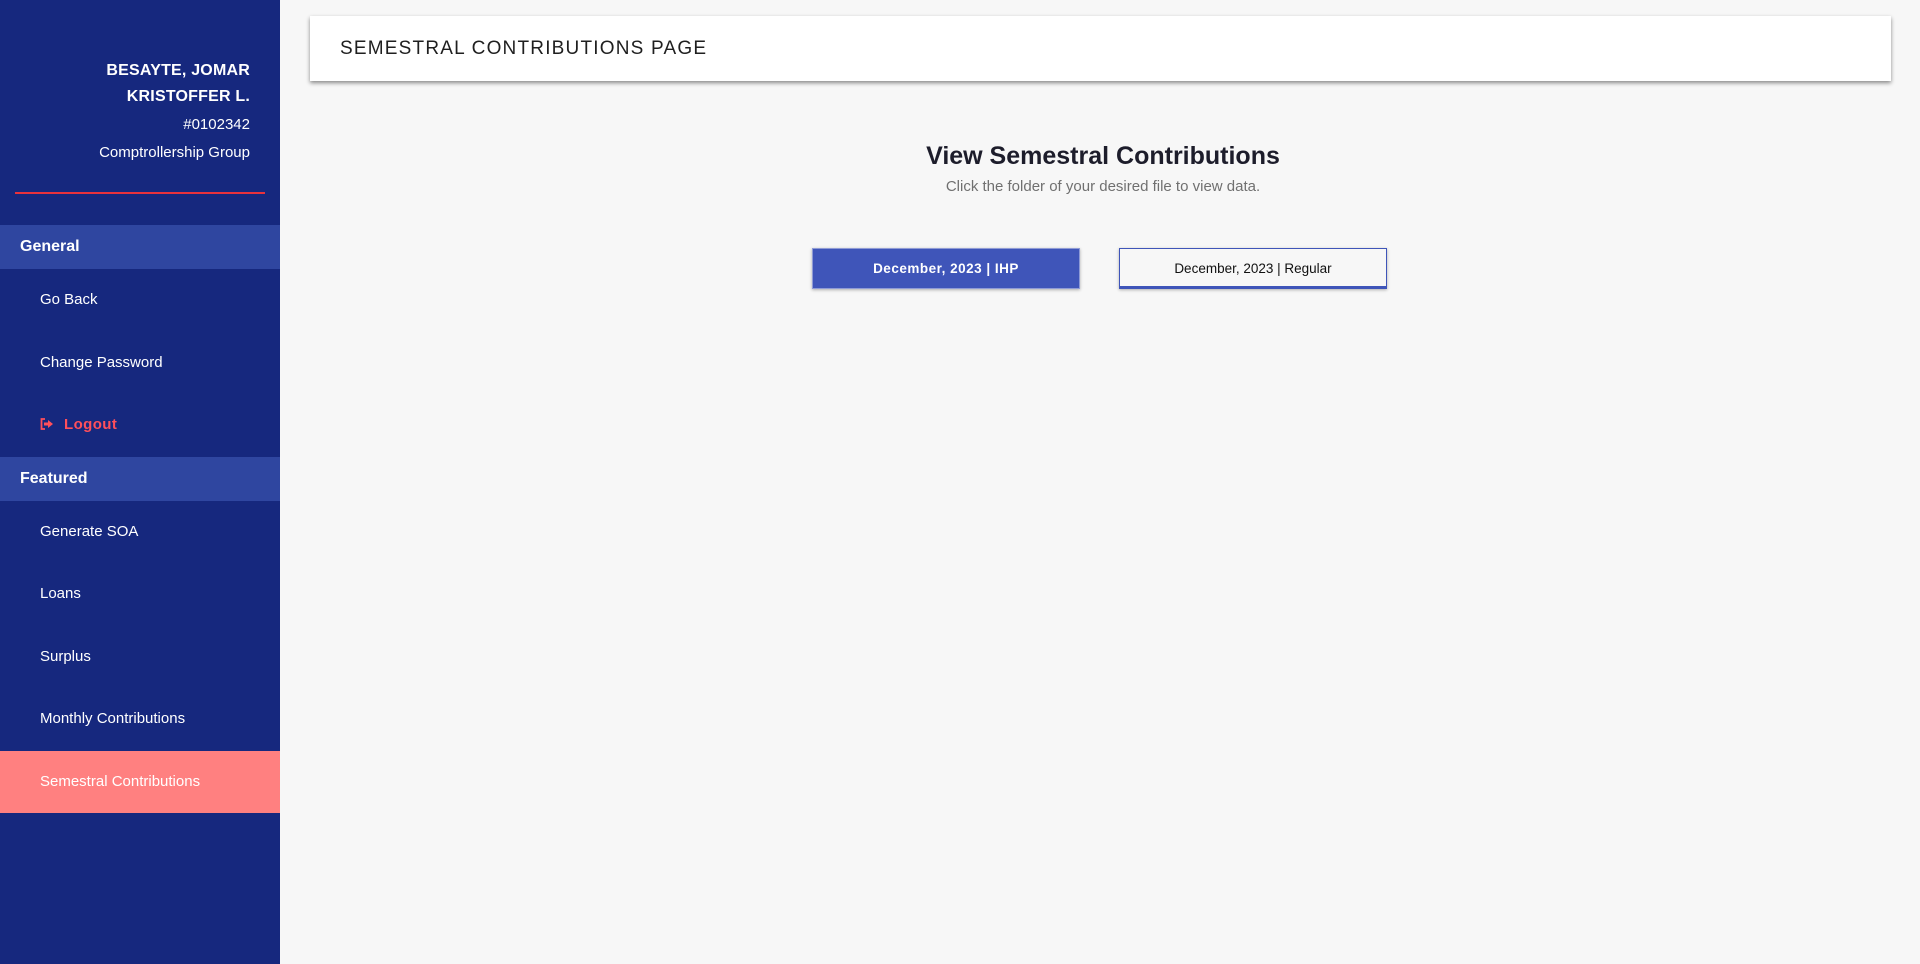  What do you see at coordinates (140, 300) in the screenshot?
I see `sidebar-item-go-back: Go Back` at bounding box center [140, 300].